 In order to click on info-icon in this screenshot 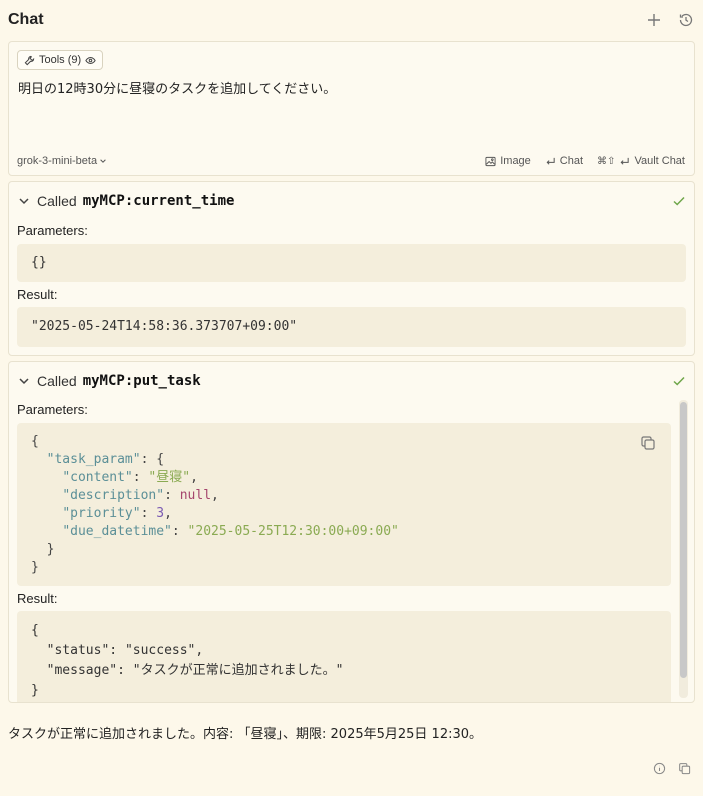, I will do `click(659, 768)`.